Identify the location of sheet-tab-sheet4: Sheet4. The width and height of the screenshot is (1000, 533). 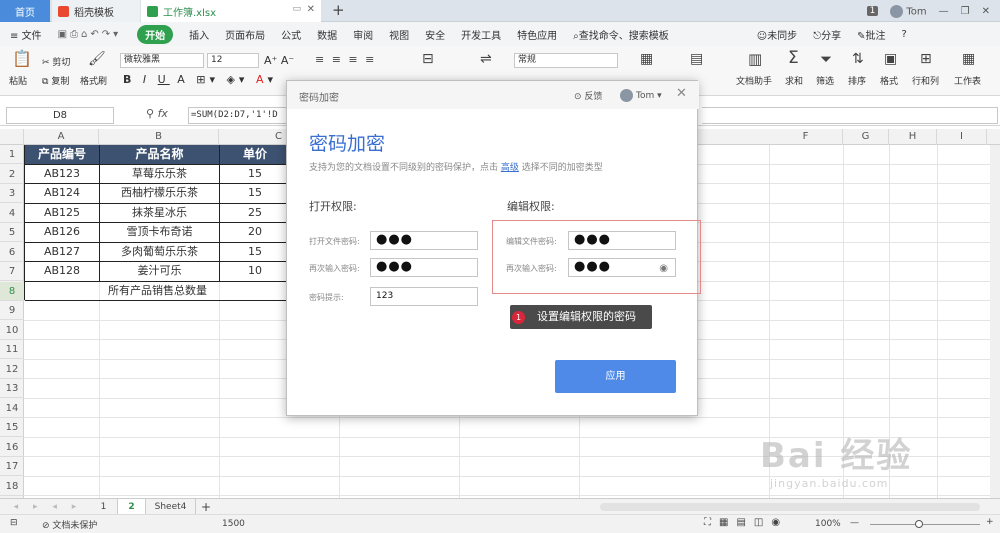
(171, 507).